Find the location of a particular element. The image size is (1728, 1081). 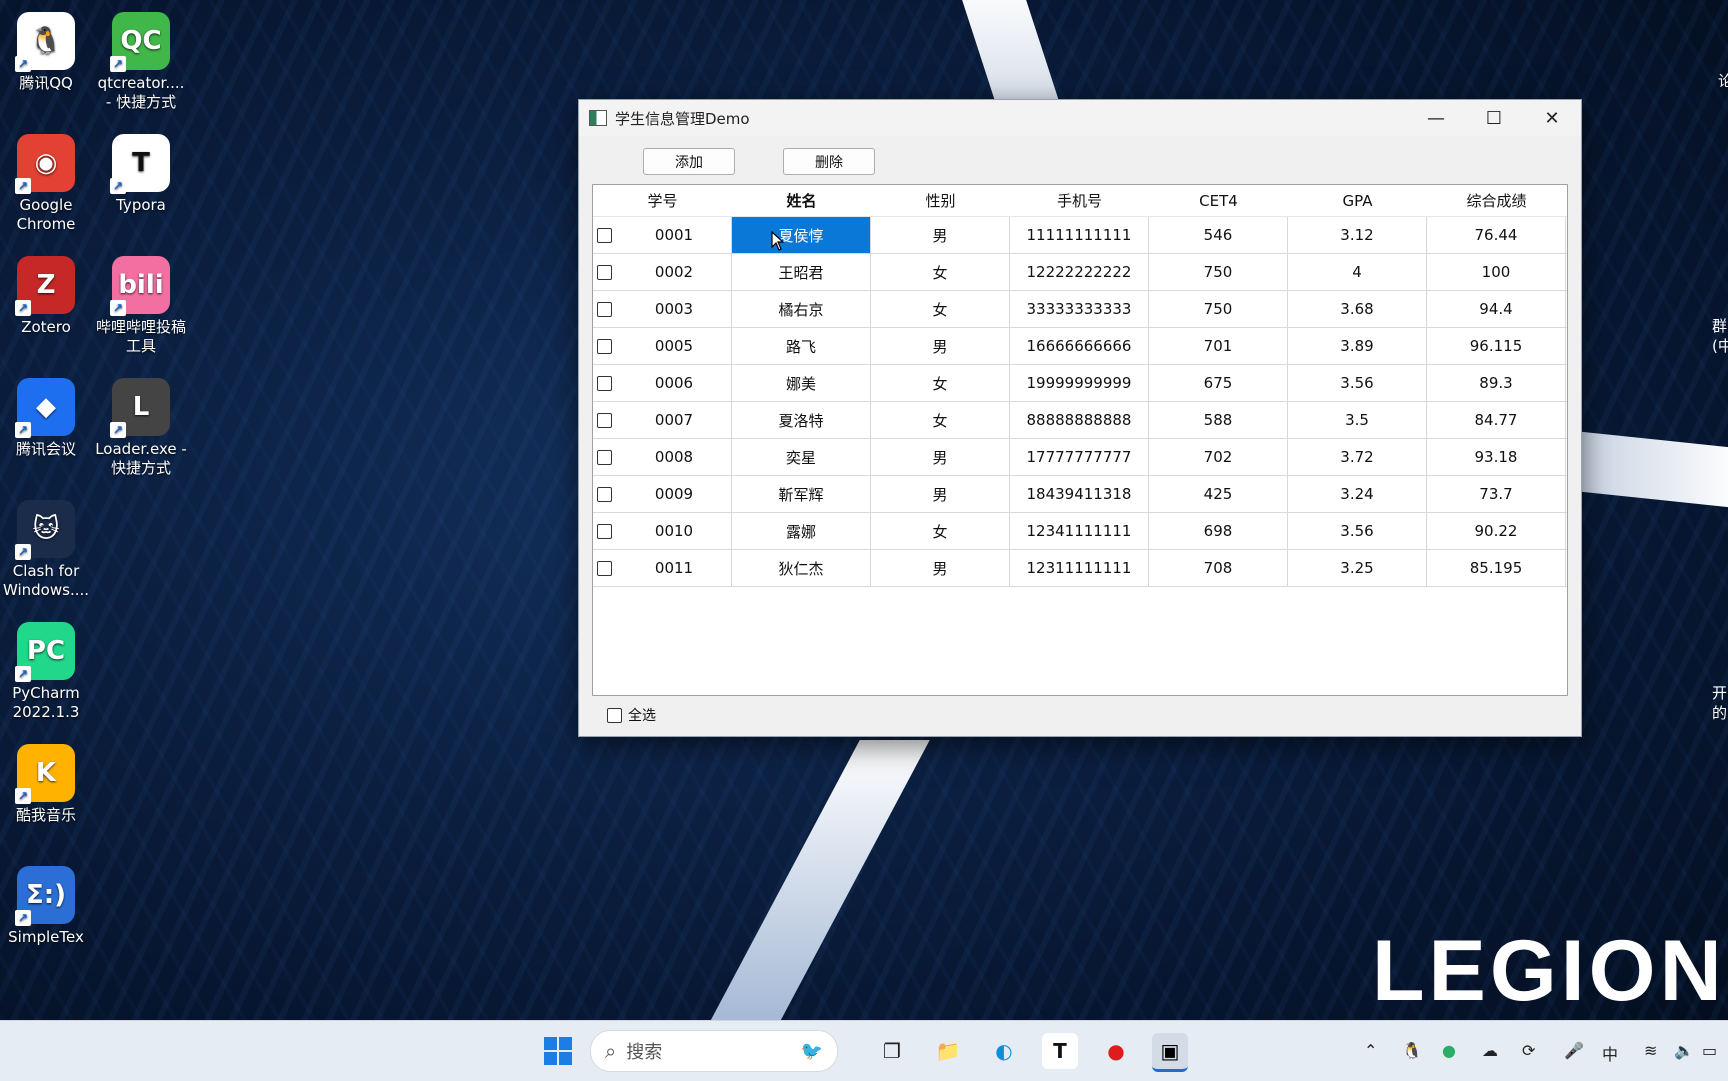

table-cell: 100 is located at coordinates (1496, 272).